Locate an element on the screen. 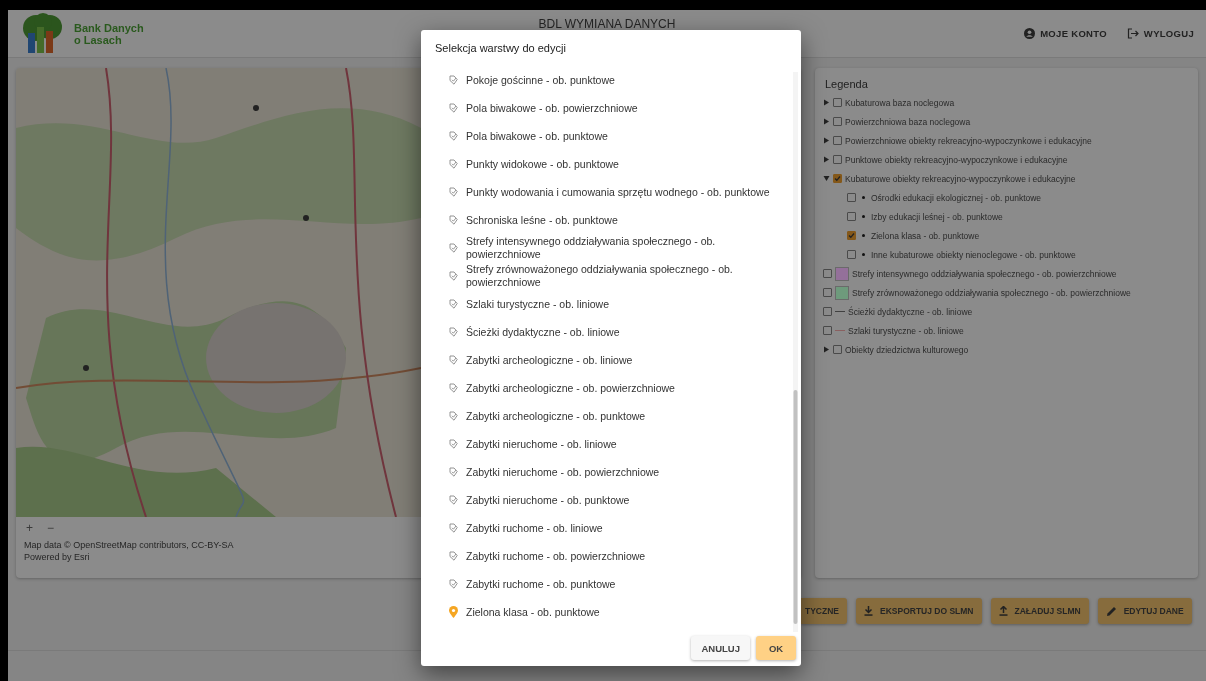 The height and width of the screenshot is (681, 1206). upload-icon is located at coordinates (1003, 611).